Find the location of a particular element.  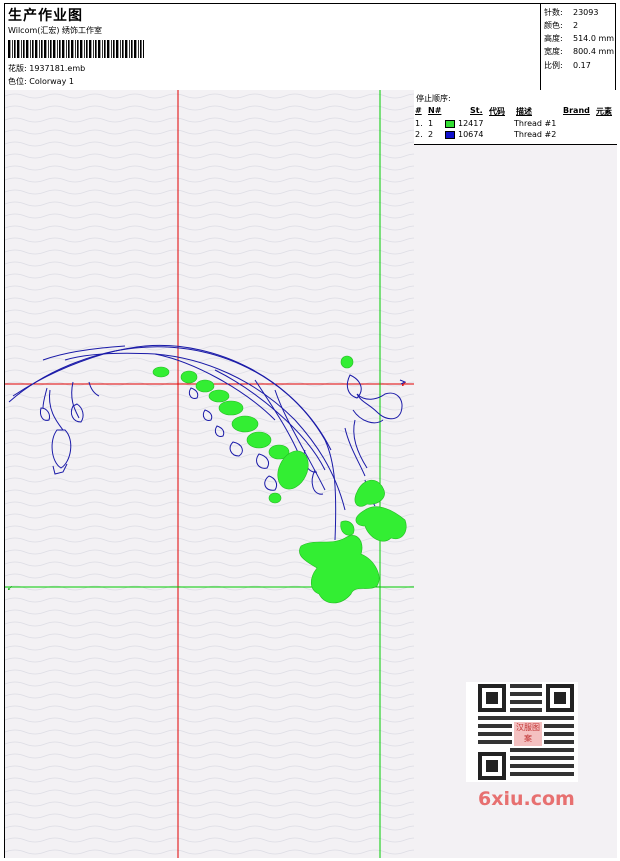

stat-colors: 颜色: 2 is located at coordinates (561, 25).